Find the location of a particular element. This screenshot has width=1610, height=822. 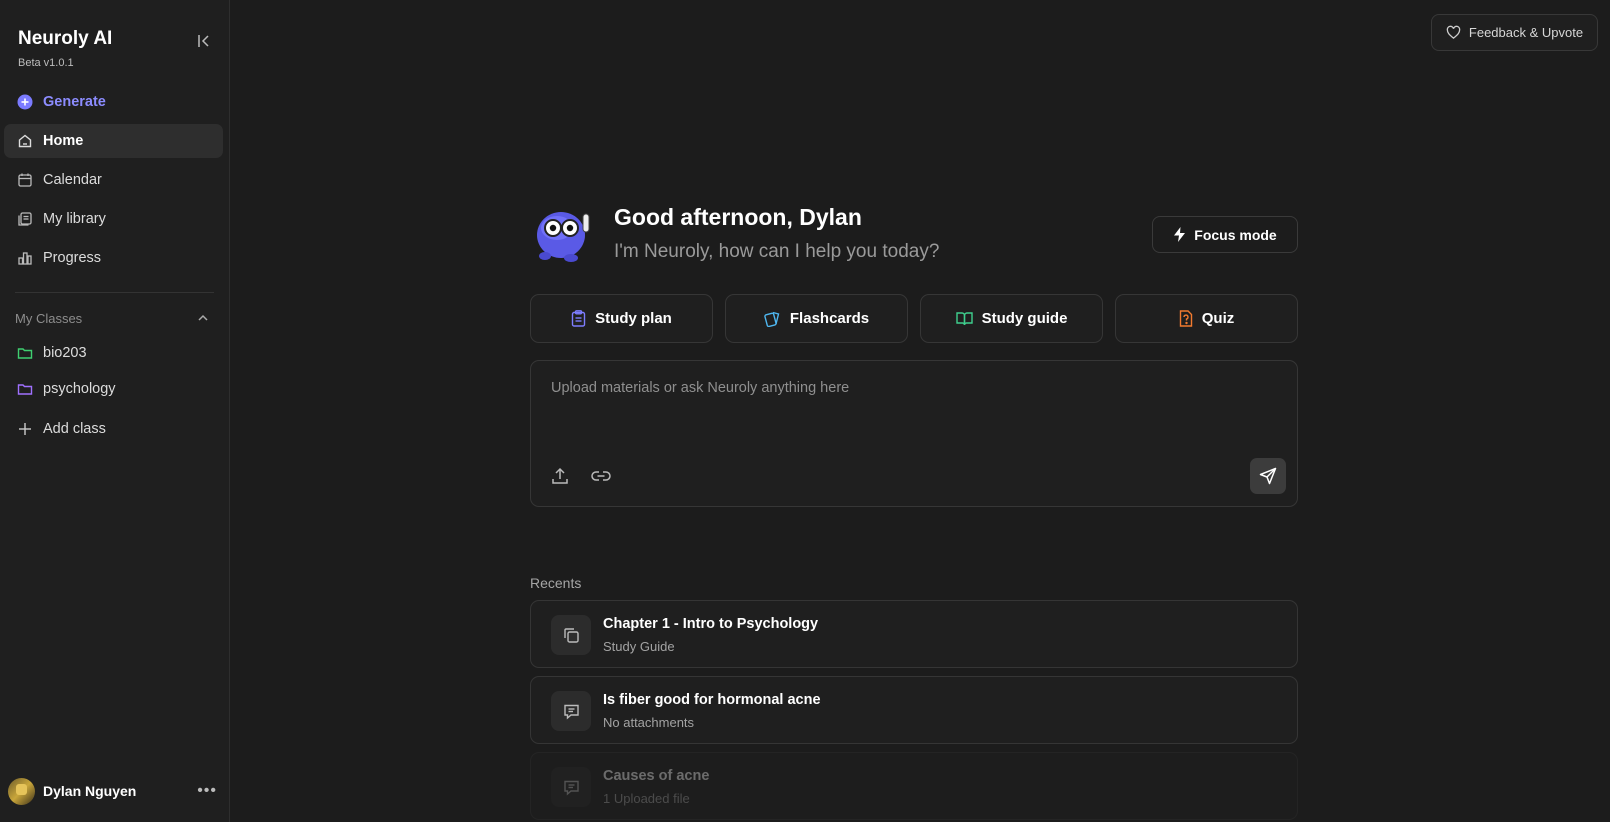

lightning-icon is located at coordinates (1180, 234).